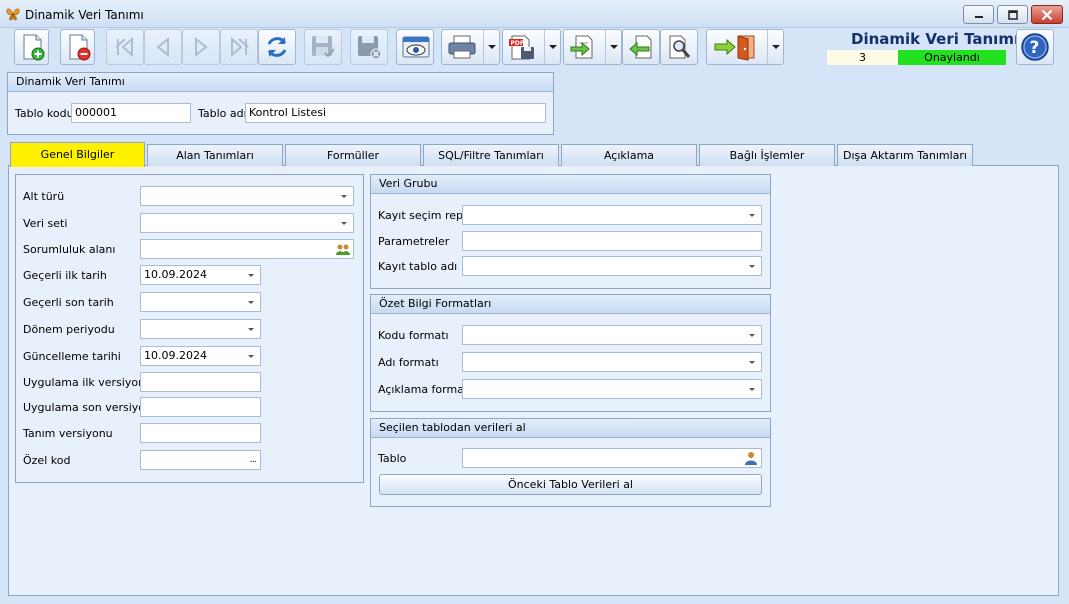 This screenshot has height=604, width=1069. I want to click on save-cancel-icon, so click(370, 48).